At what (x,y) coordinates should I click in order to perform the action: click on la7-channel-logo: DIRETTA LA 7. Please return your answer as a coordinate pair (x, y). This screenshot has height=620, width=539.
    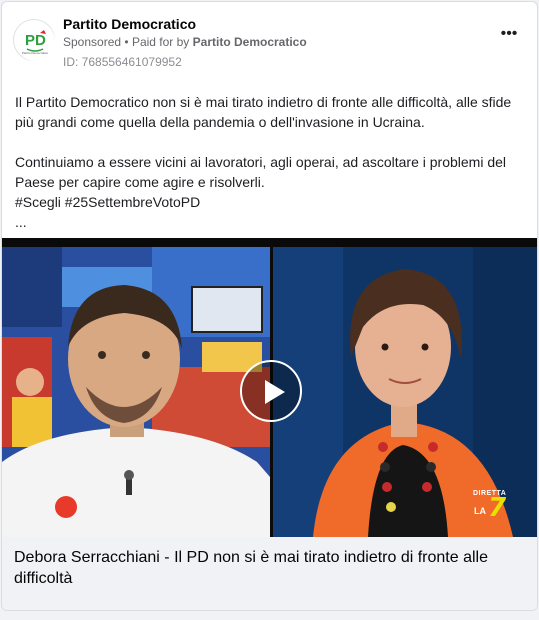
    Looking at the image, I should click on (493, 506).